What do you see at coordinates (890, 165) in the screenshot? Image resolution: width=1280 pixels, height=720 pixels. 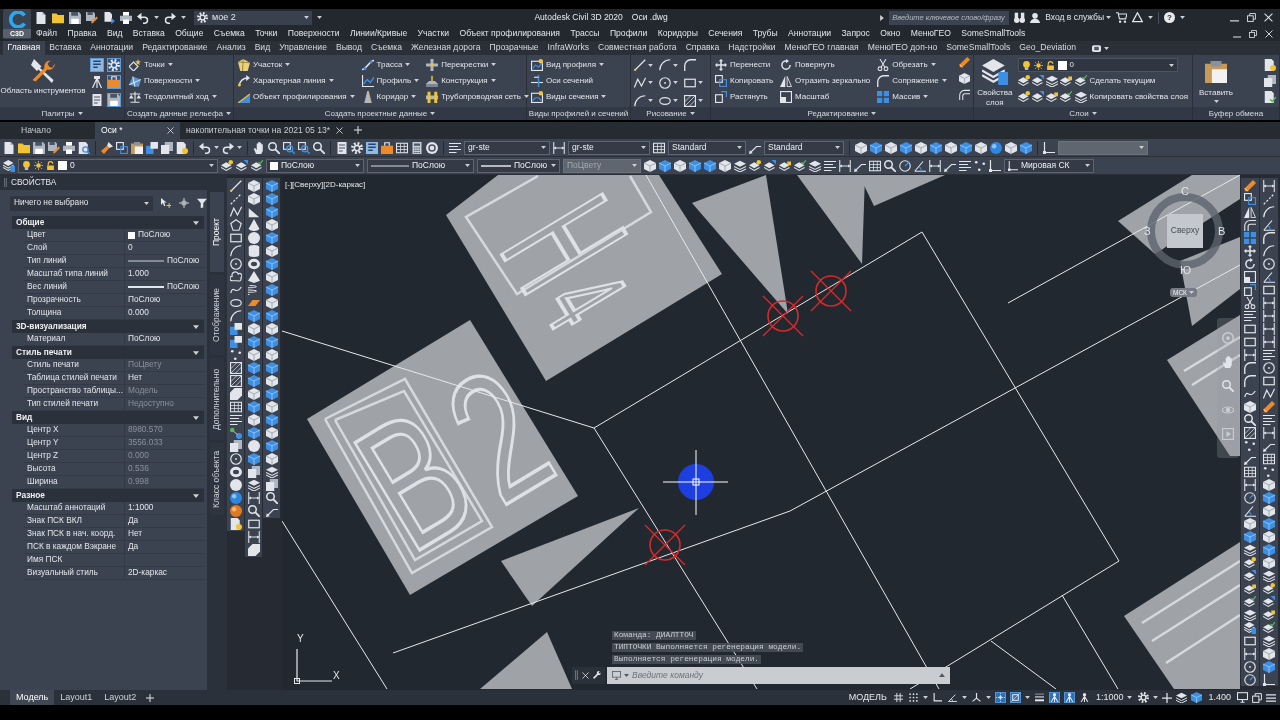 I see `magnifier-icon` at bounding box center [890, 165].